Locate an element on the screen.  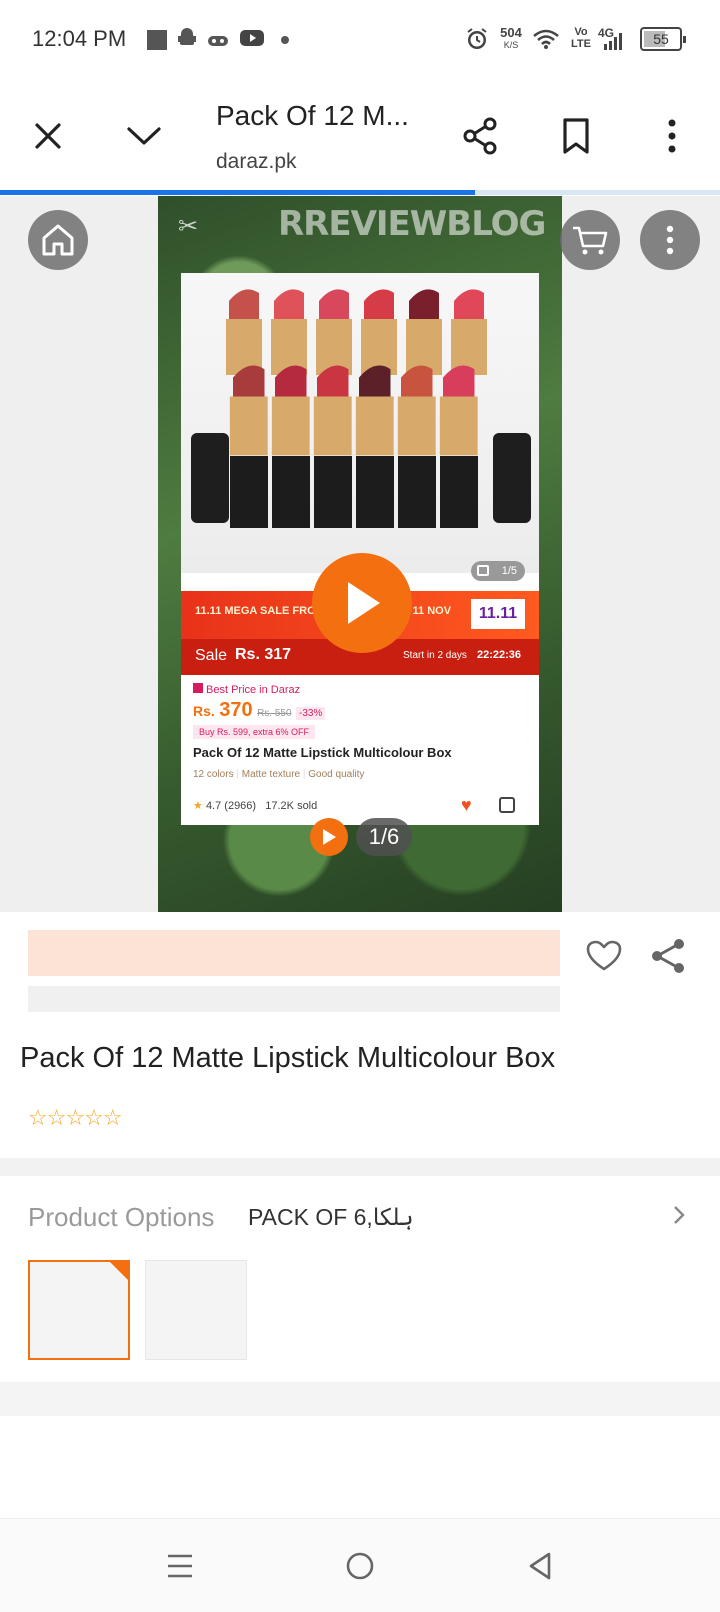
card-price-currency: Rs. is located at coordinates (204, 711).